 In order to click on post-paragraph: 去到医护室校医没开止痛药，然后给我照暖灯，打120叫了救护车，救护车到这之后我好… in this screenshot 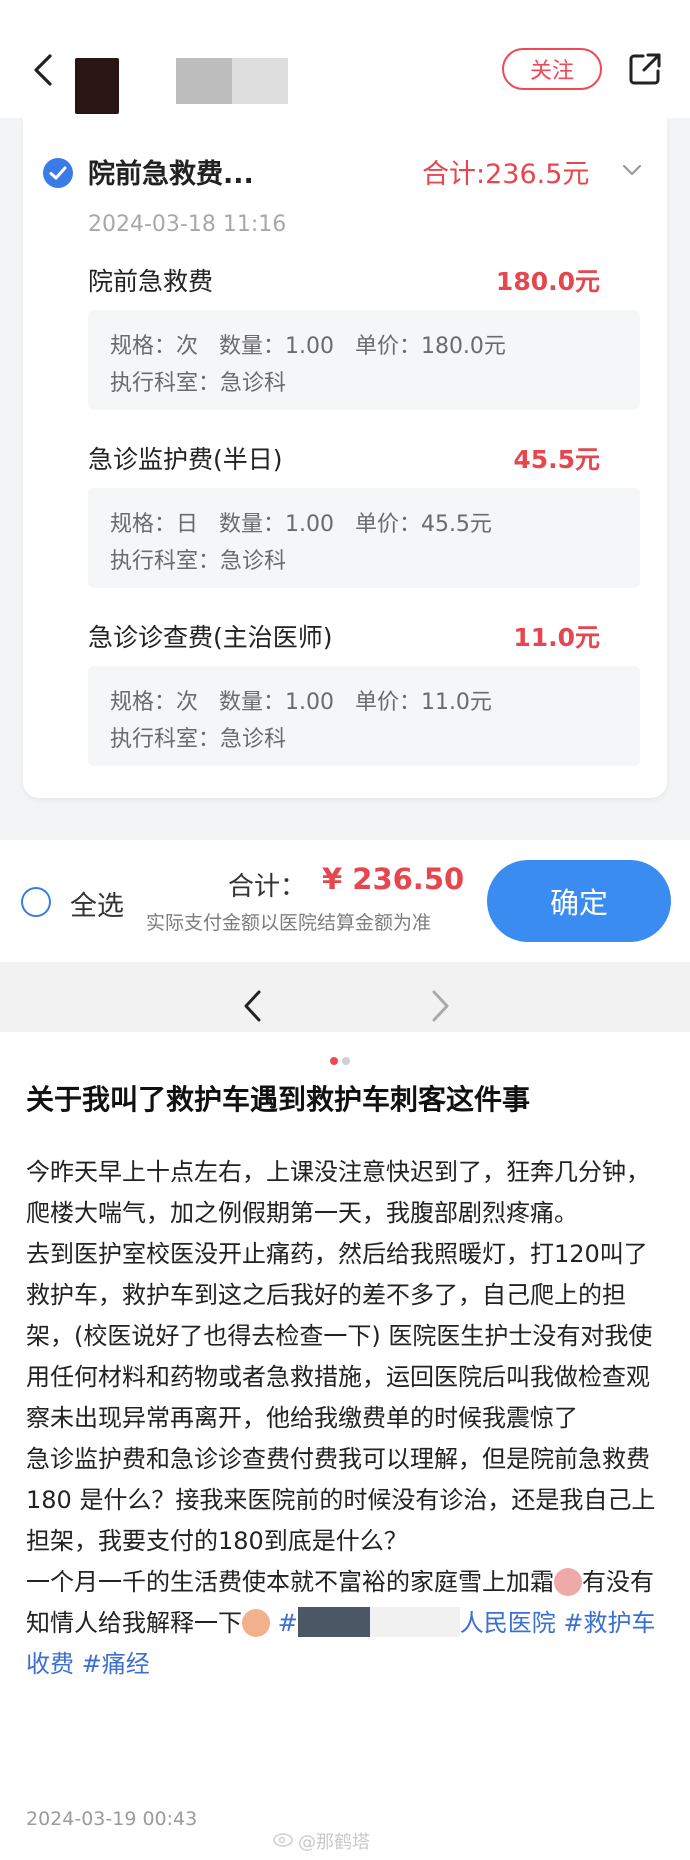, I will do `click(339, 1336)`.